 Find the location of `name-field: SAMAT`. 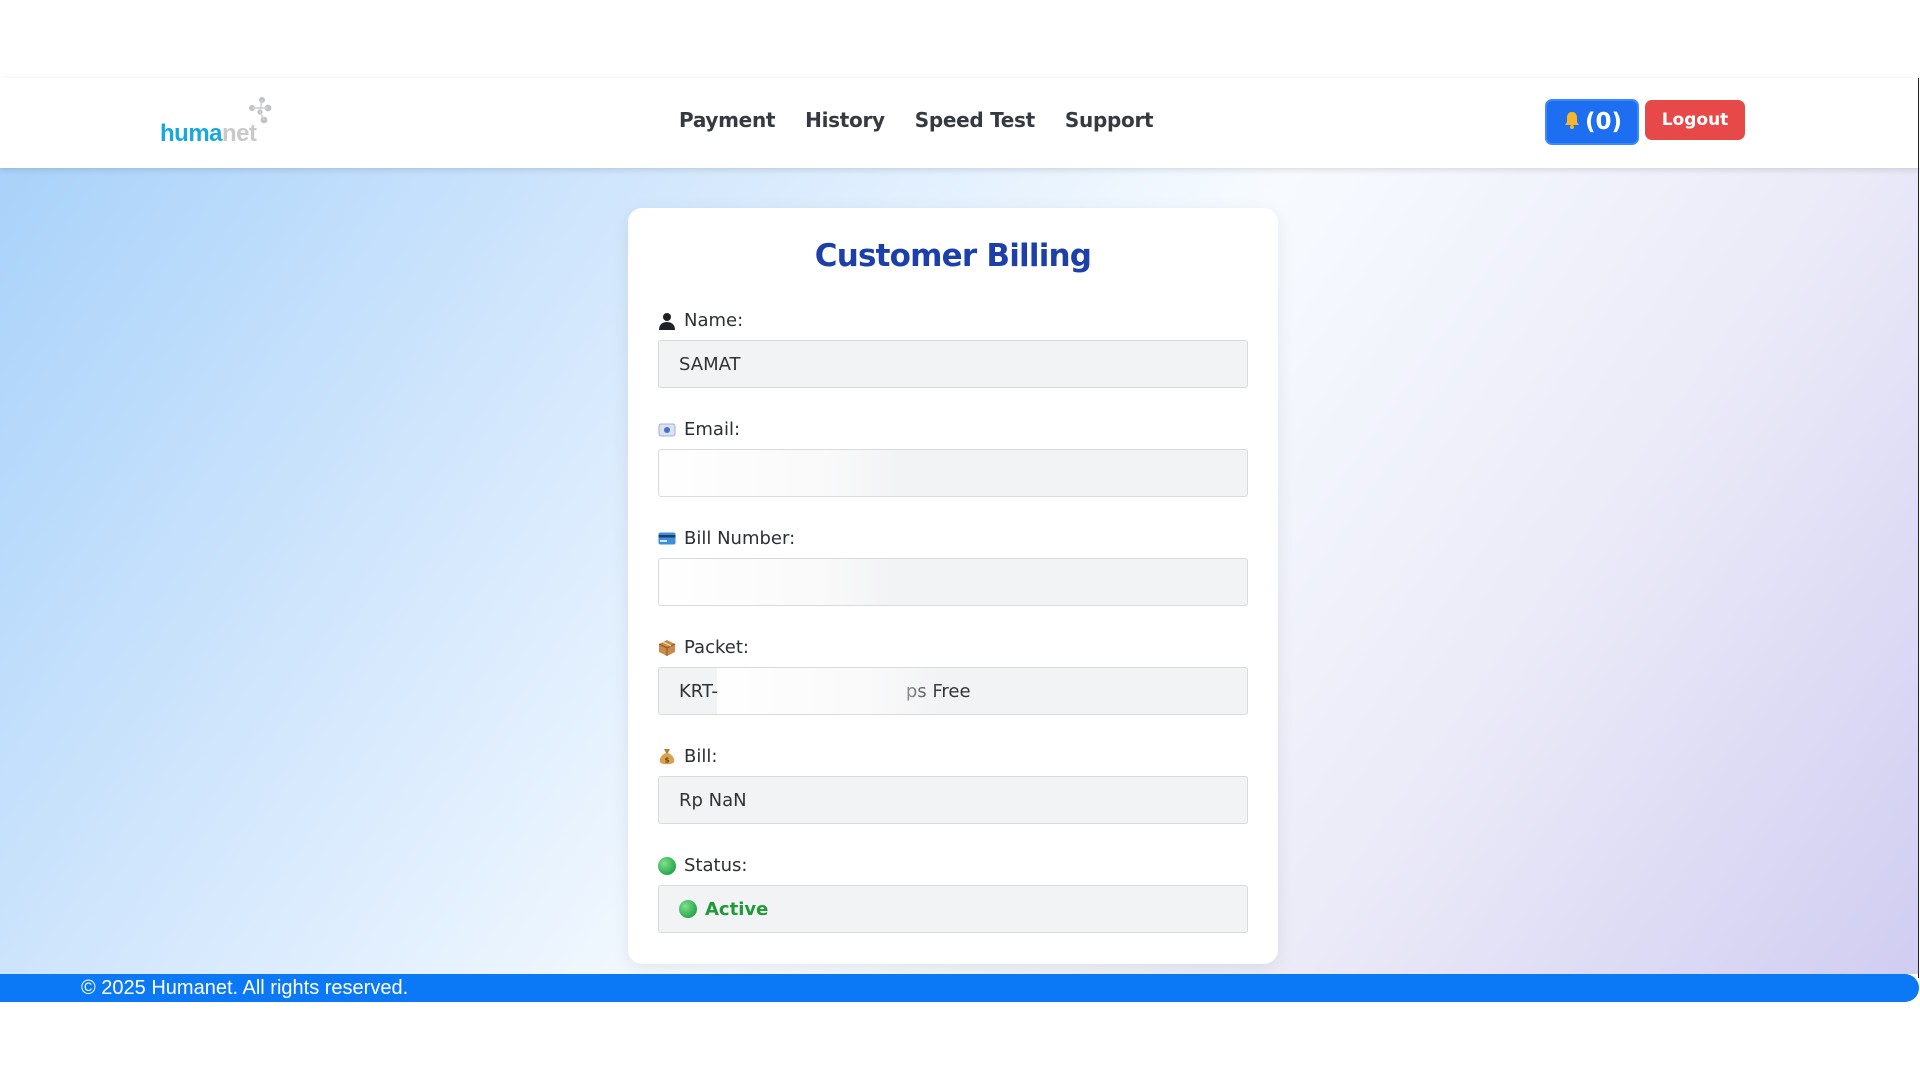

name-field: SAMAT is located at coordinates (953, 364).